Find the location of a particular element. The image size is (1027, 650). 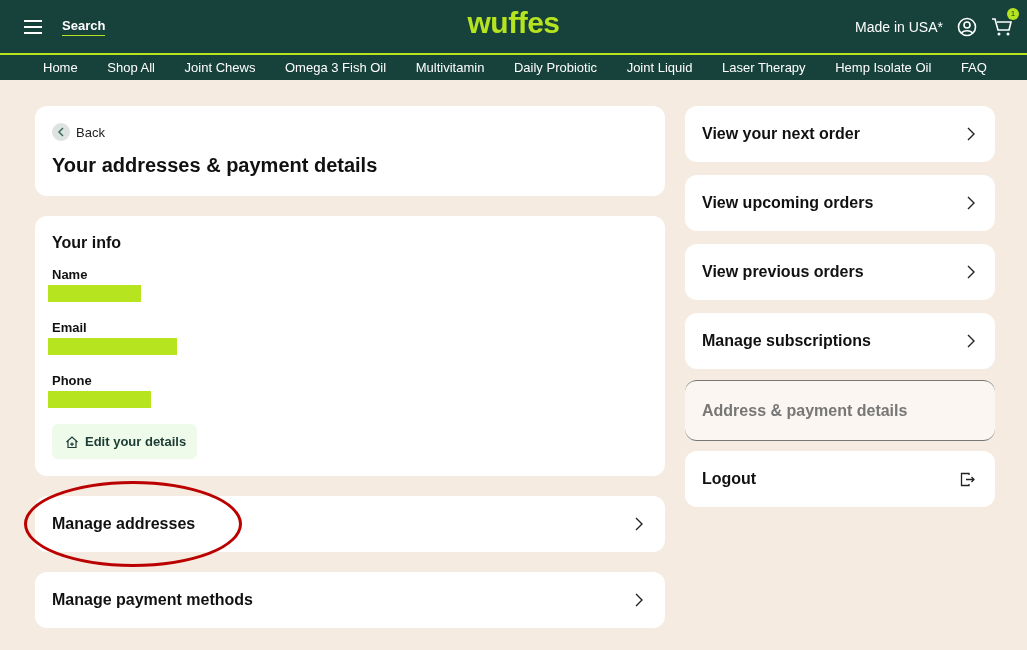

nav-link: Joint Chews is located at coordinates (220, 67).